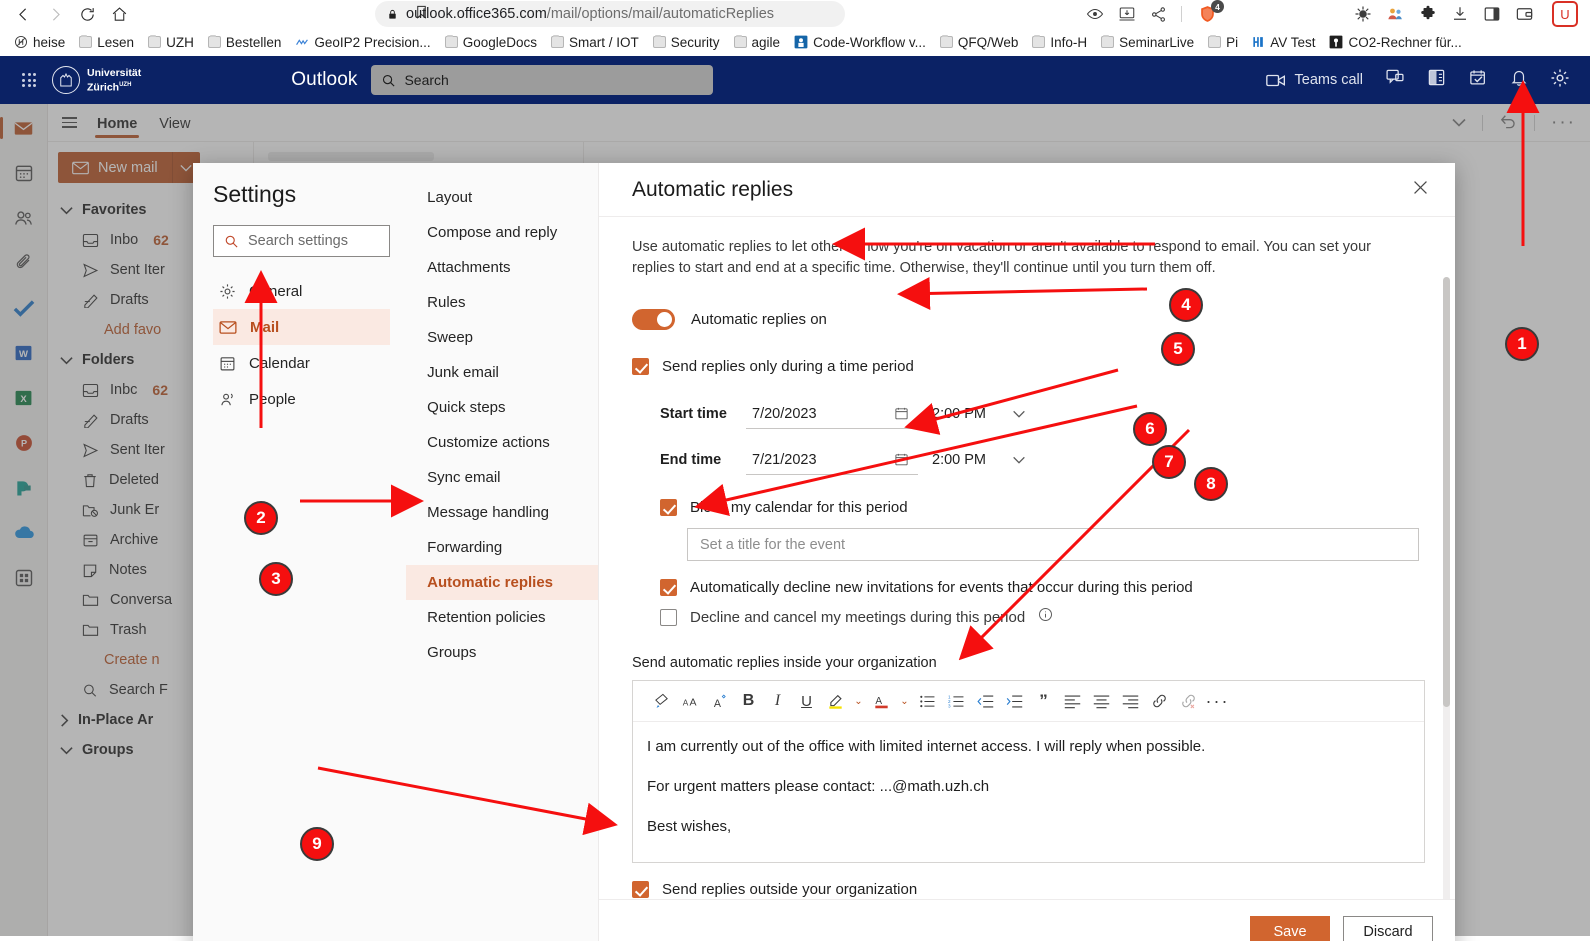 This screenshot has width=1590, height=941. I want to click on decline-cancel-checkbox, so click(668, 617).